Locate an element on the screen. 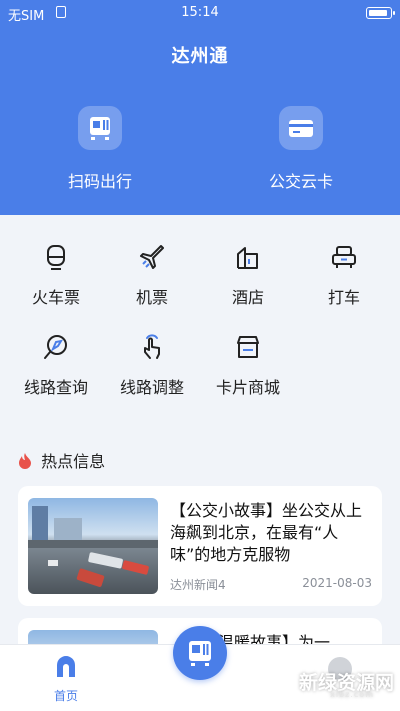 The height and width of the screenshot is (711, 400). watermark-logo-icon is located at coordinates (257, 680).